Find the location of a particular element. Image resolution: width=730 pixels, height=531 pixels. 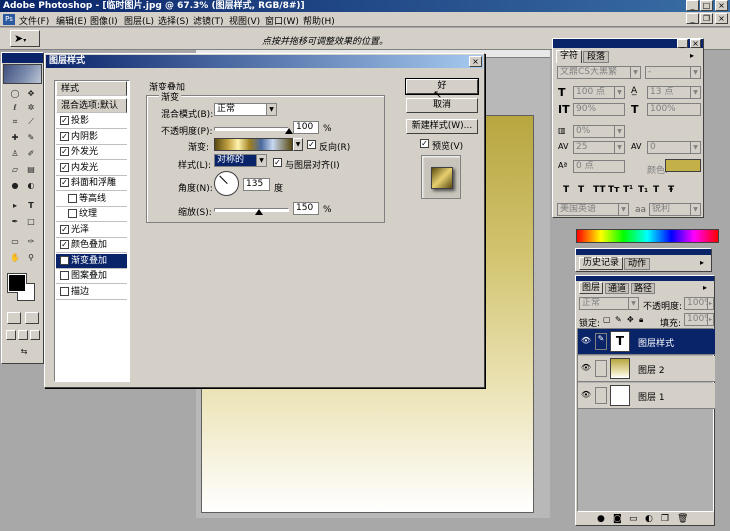

style-item-4: ✓ 斜面和浮雕 is located at coordinates (91, 183).